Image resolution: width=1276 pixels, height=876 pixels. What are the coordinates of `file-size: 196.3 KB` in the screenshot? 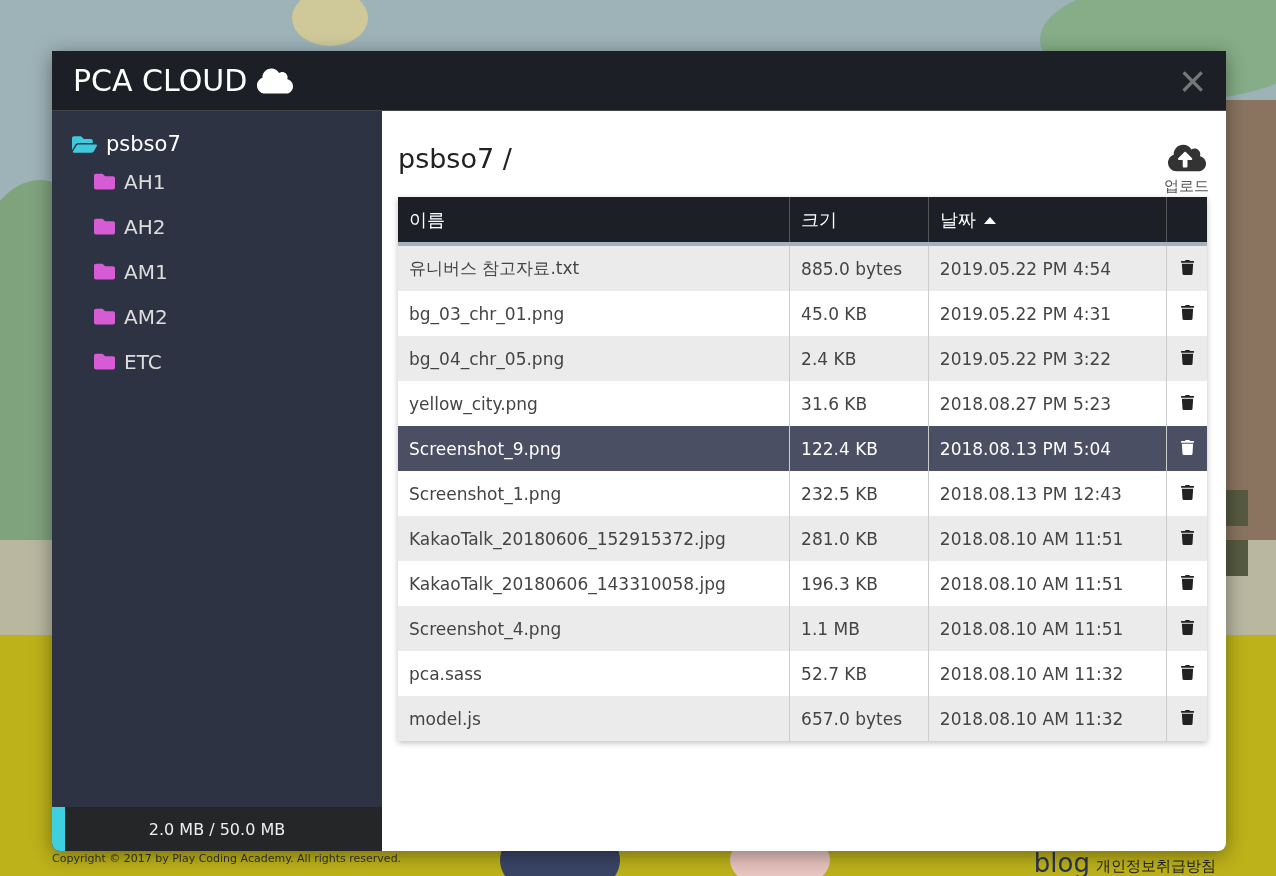 It's located at (859, 583).